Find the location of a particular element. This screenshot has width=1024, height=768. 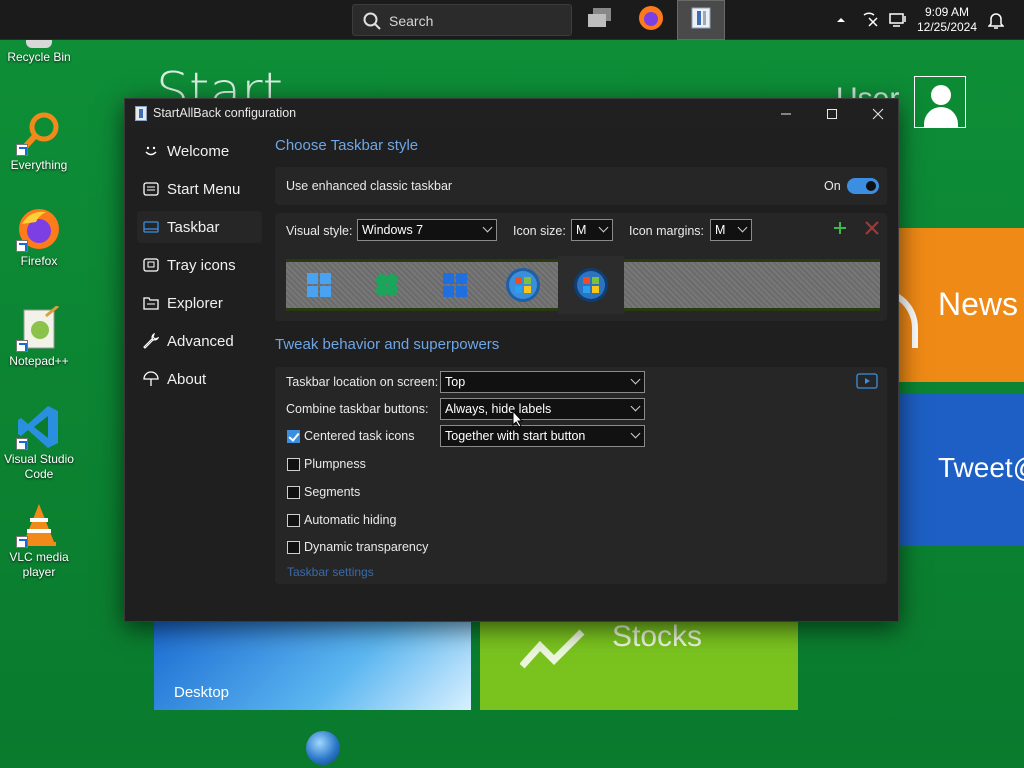

window-titlebar: StartAllBack configuration is located at coordinates (511, 114).